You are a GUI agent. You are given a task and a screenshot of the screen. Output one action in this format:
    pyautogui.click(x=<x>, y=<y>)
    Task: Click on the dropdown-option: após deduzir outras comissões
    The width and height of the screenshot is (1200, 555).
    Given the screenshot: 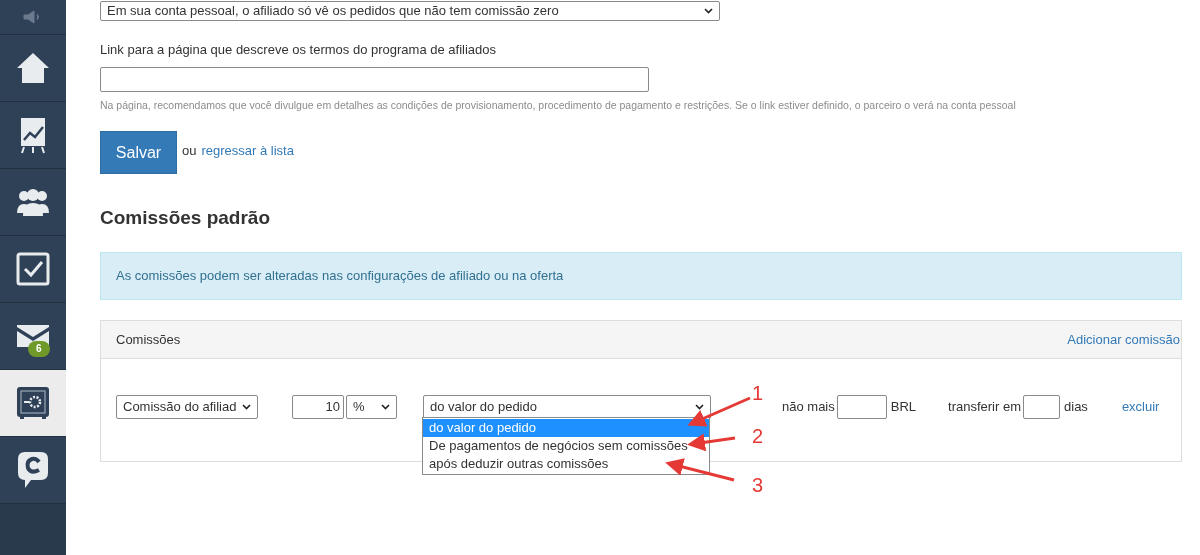 What is the action you would take?
    pyautogui.click(x=566, y=464)
    